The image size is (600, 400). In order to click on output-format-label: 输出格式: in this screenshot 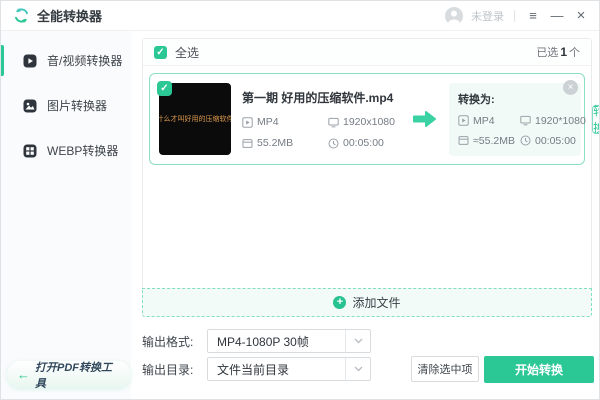, I will do `click(168, 341)`.